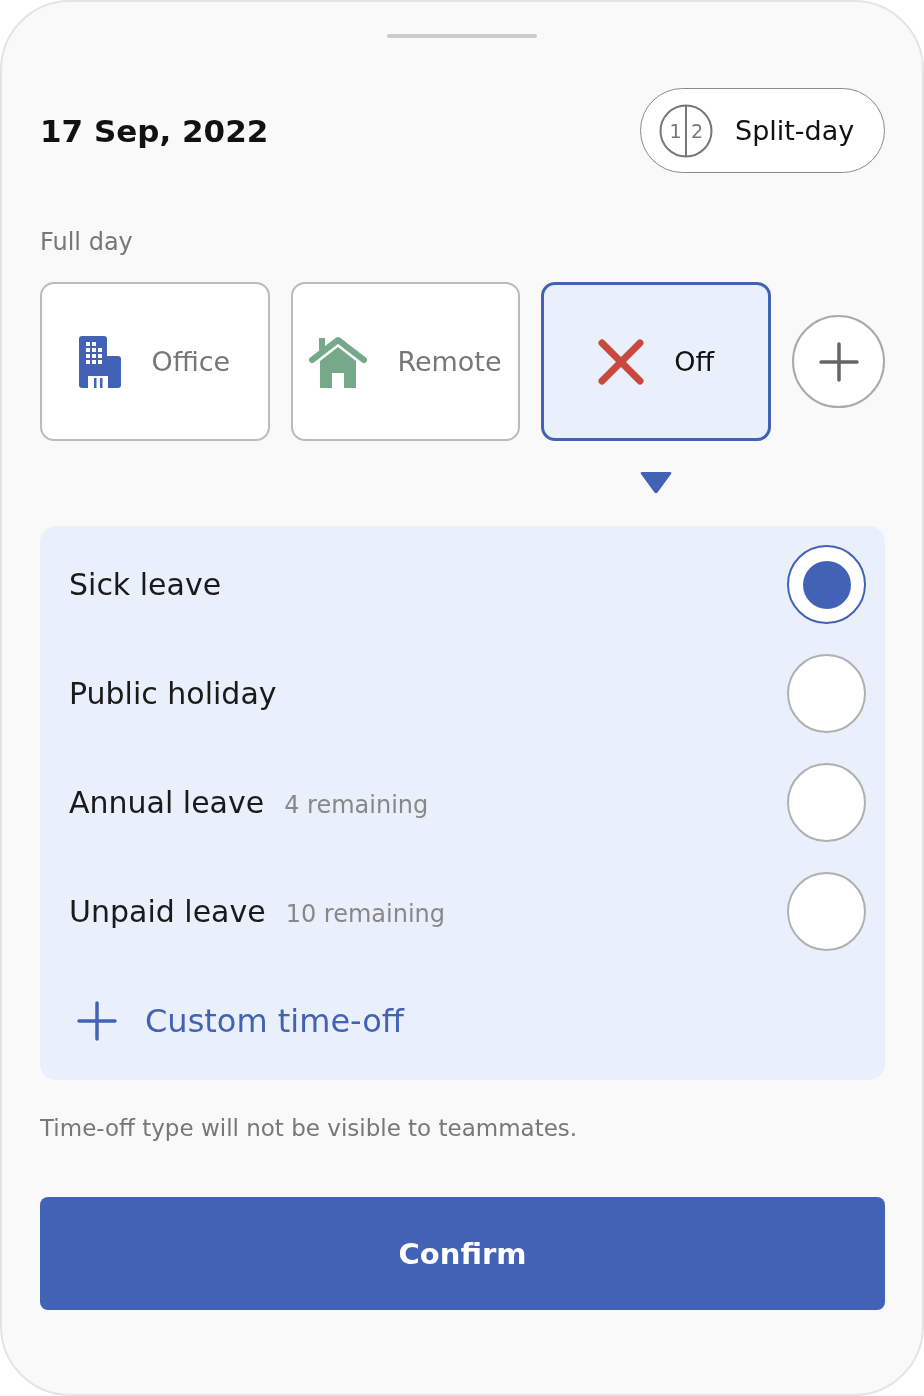  What do you see at coordinates (167, 911) in the screenshot?
I see `leave-type-label: Unpaid leave` at bounding box center [167, 911].